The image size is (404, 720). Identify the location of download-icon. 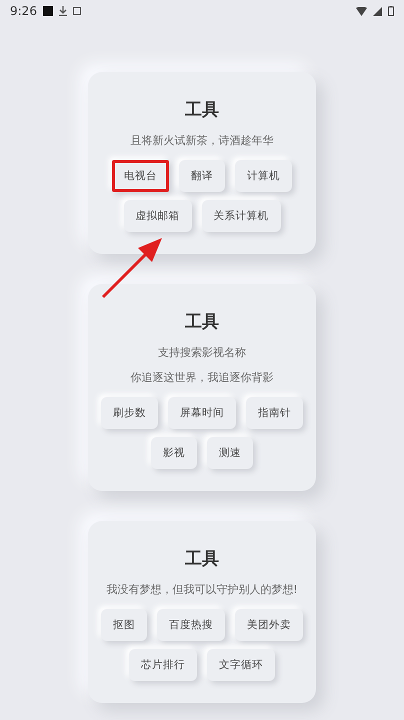
(62, 11).